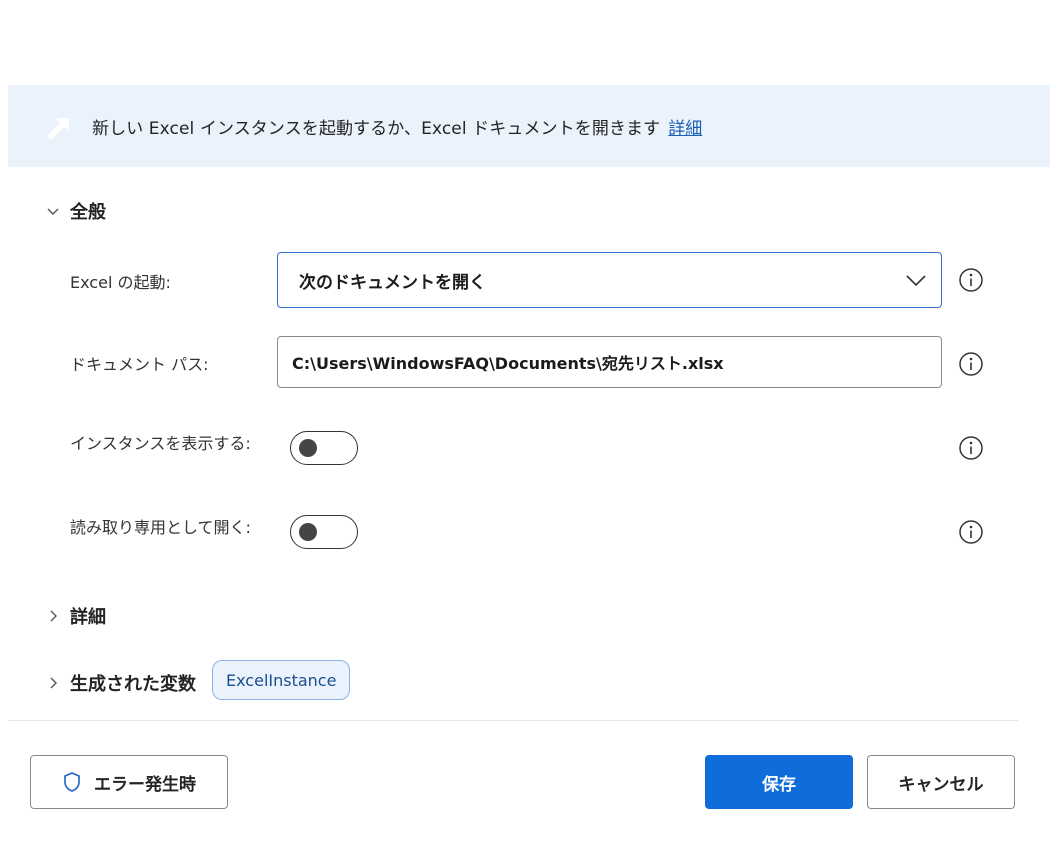  Describe the element at coordinates (609, 280) in the screenshot. I see `launch-select: 次のドキュメントを開く` at that location.